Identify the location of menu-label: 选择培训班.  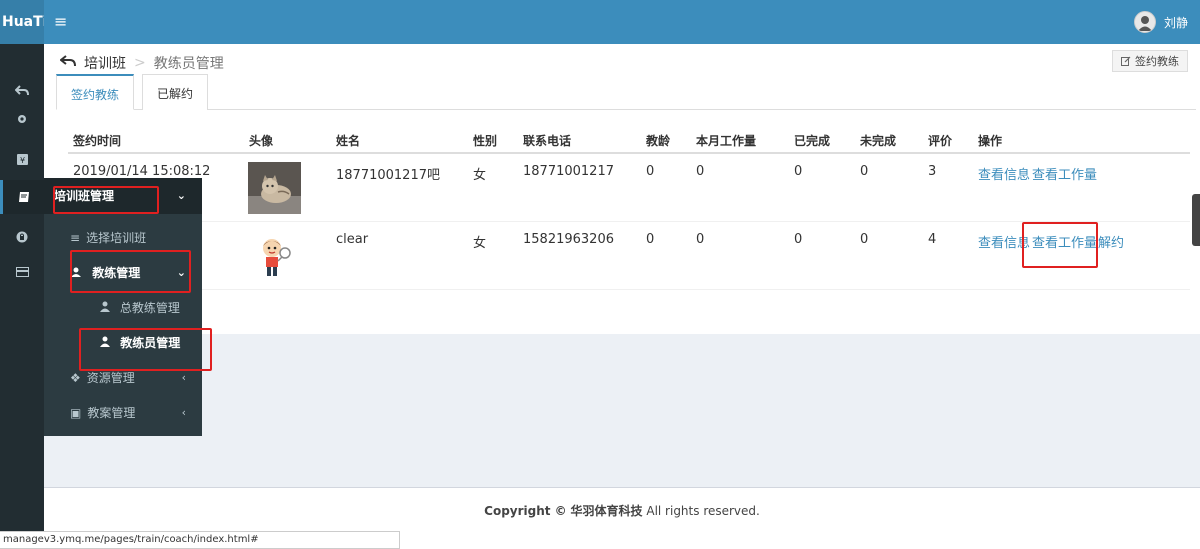
(116, 238).